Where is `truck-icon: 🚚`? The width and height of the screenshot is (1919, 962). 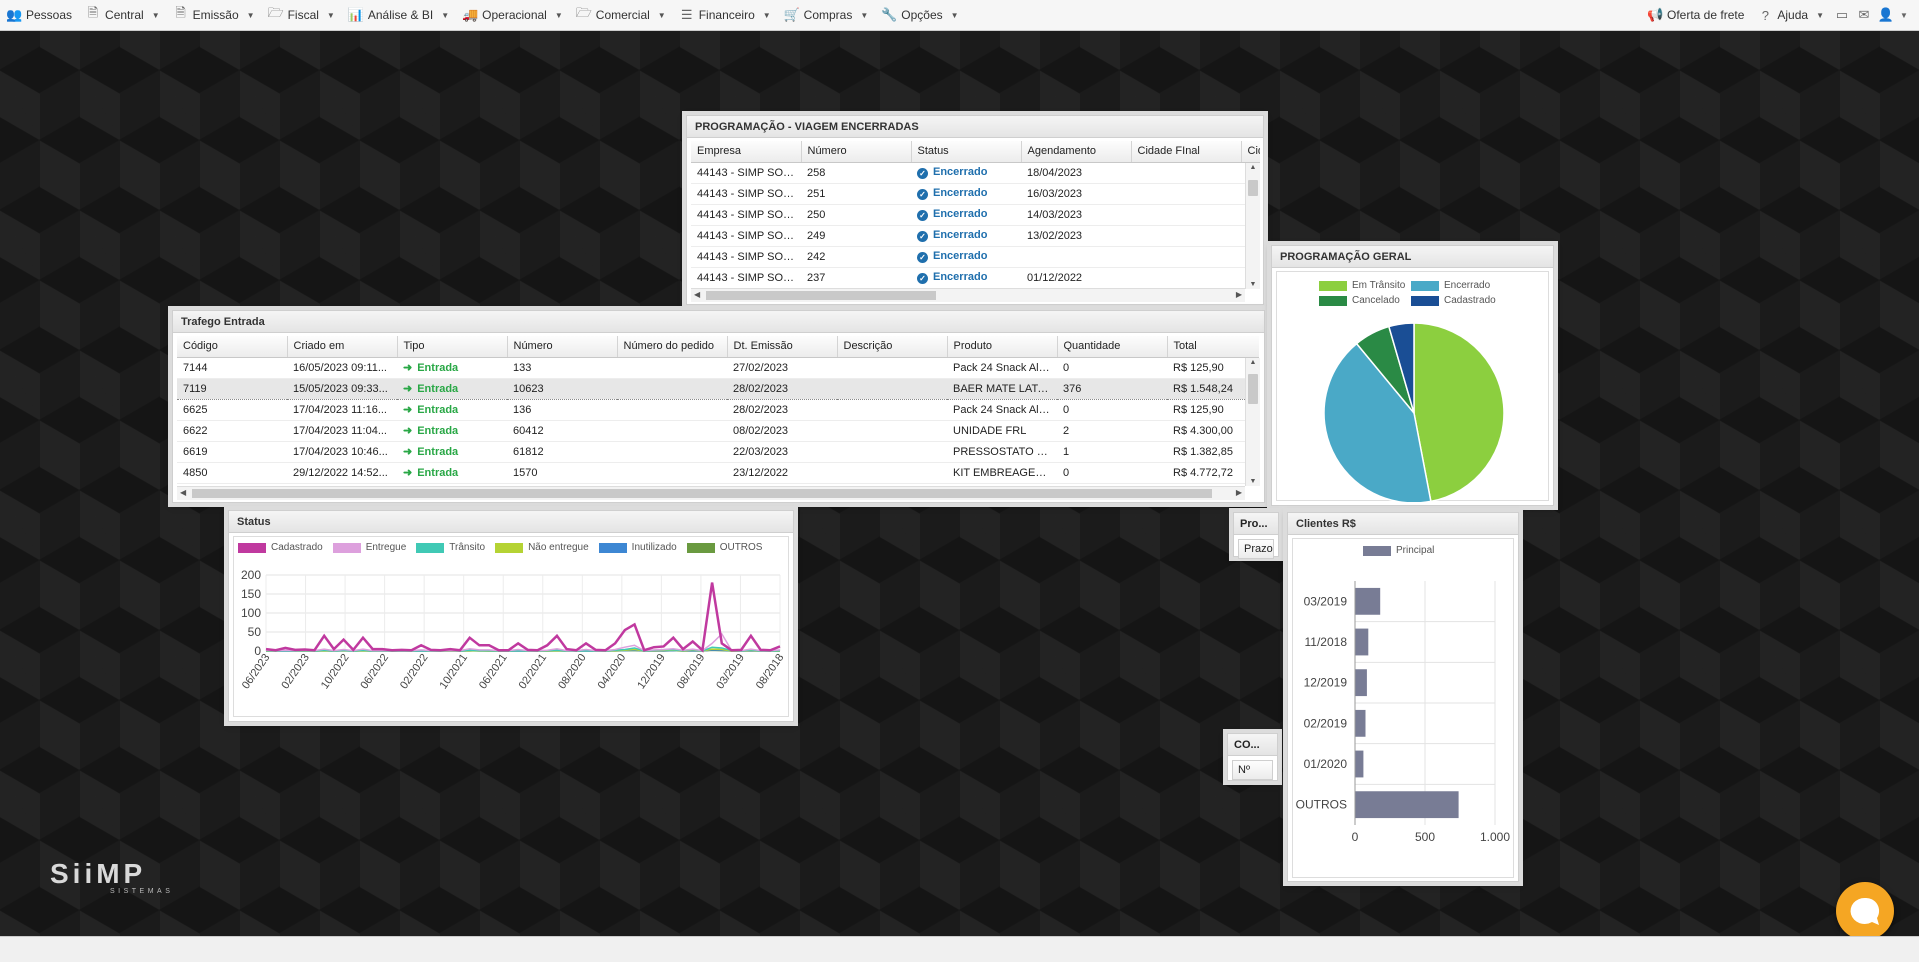 truck-icon: 🚚 is located at coordinates (470, 14).